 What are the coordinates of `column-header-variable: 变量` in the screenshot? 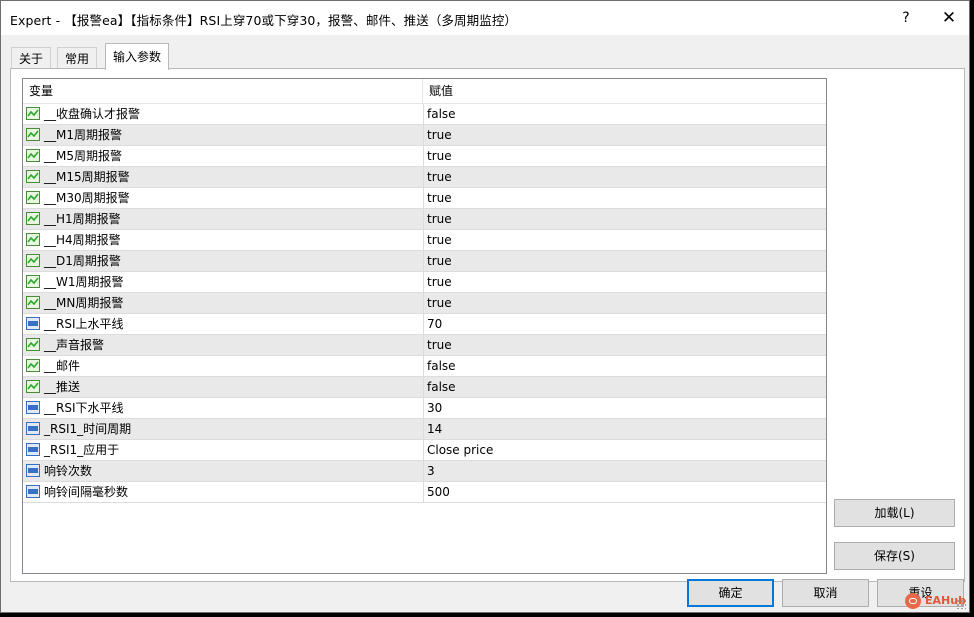 It's located at (223, 91).